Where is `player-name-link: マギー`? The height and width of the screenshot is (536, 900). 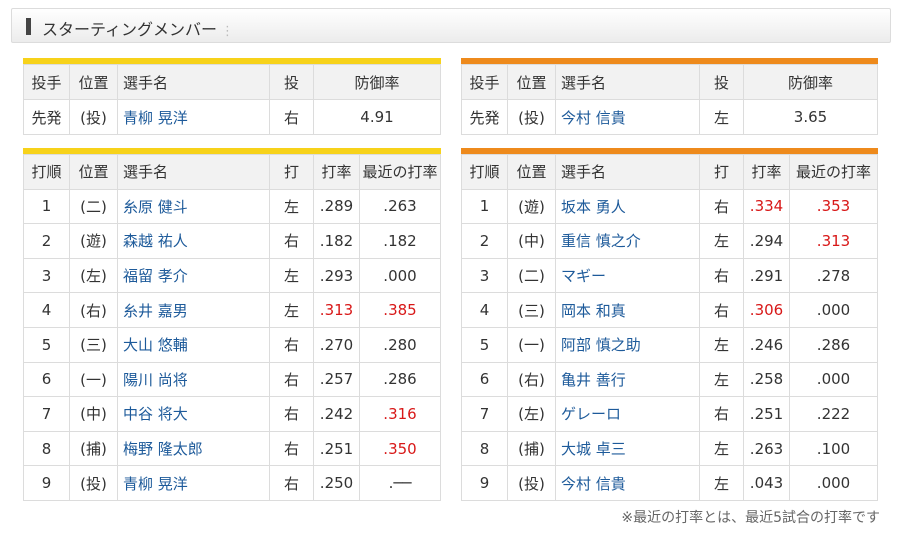
player-name-link: マギー is located at coordinates (627, 275).